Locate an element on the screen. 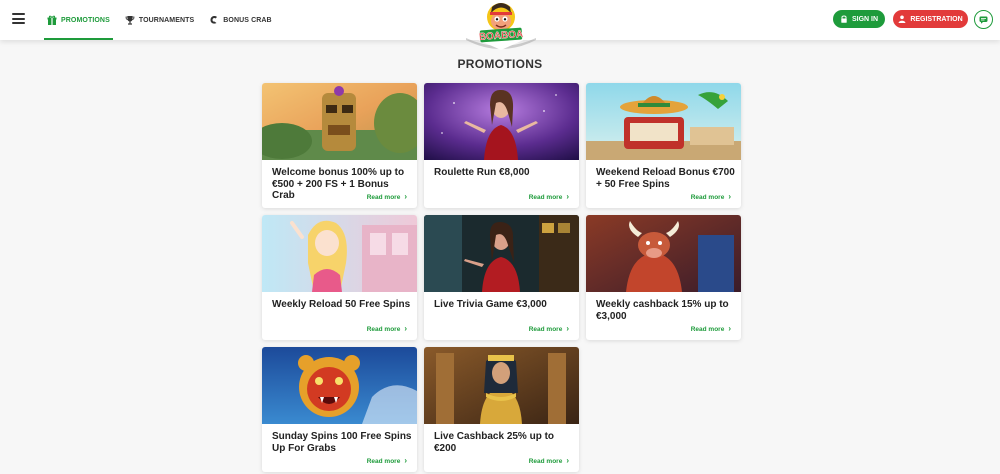 Image resolution: width=1000 pixels, height=474 pixels. nav-item-promotions: PROMOTIONS is located at coordinates (78, 20).